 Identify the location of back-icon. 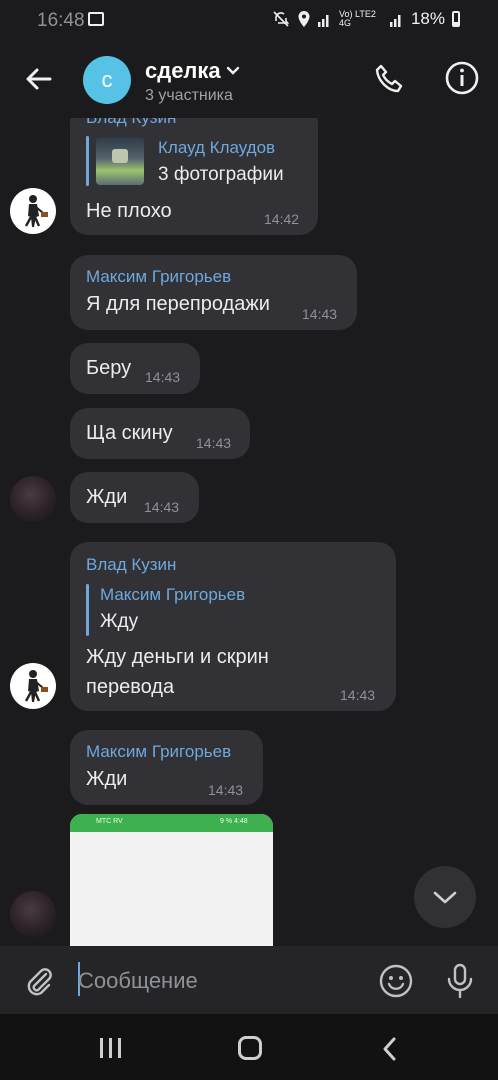
(390, 1049).